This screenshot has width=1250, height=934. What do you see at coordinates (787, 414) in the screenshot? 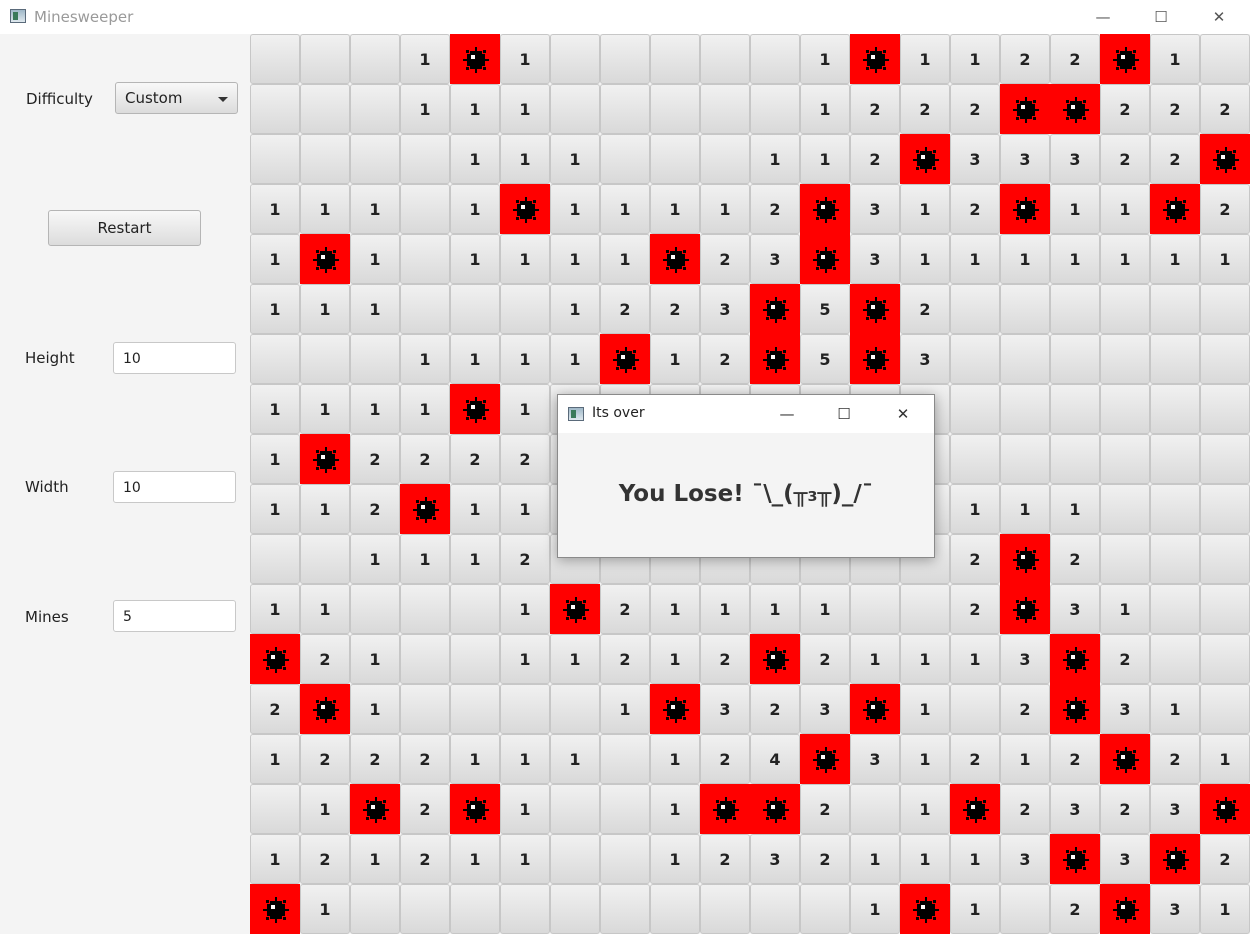
I see `dialog-minimize-icon: —` at bounding box center [787, 414].